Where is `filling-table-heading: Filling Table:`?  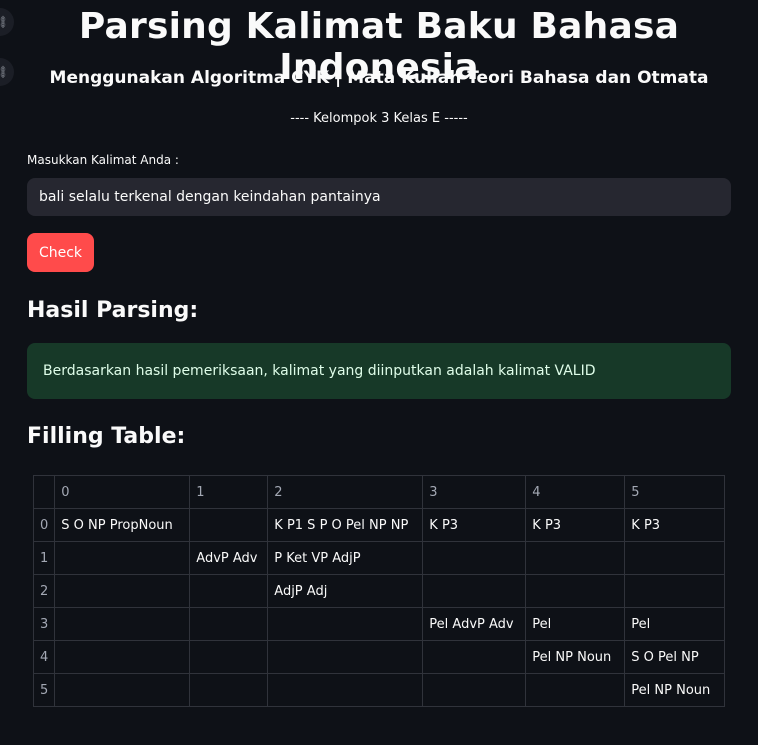 filling-table-heading: Filling Table: is located at coordinates (106, 436).